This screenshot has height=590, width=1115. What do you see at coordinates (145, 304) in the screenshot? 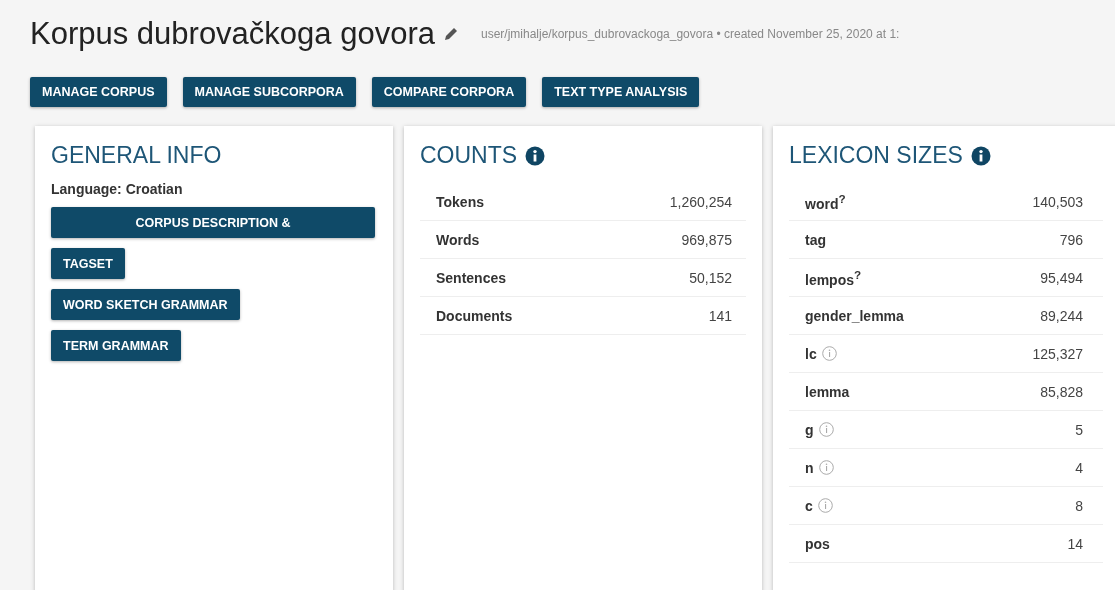
I see `info-button: WORD SKETCH GRAMMAR` at bounding box center [145, 304].